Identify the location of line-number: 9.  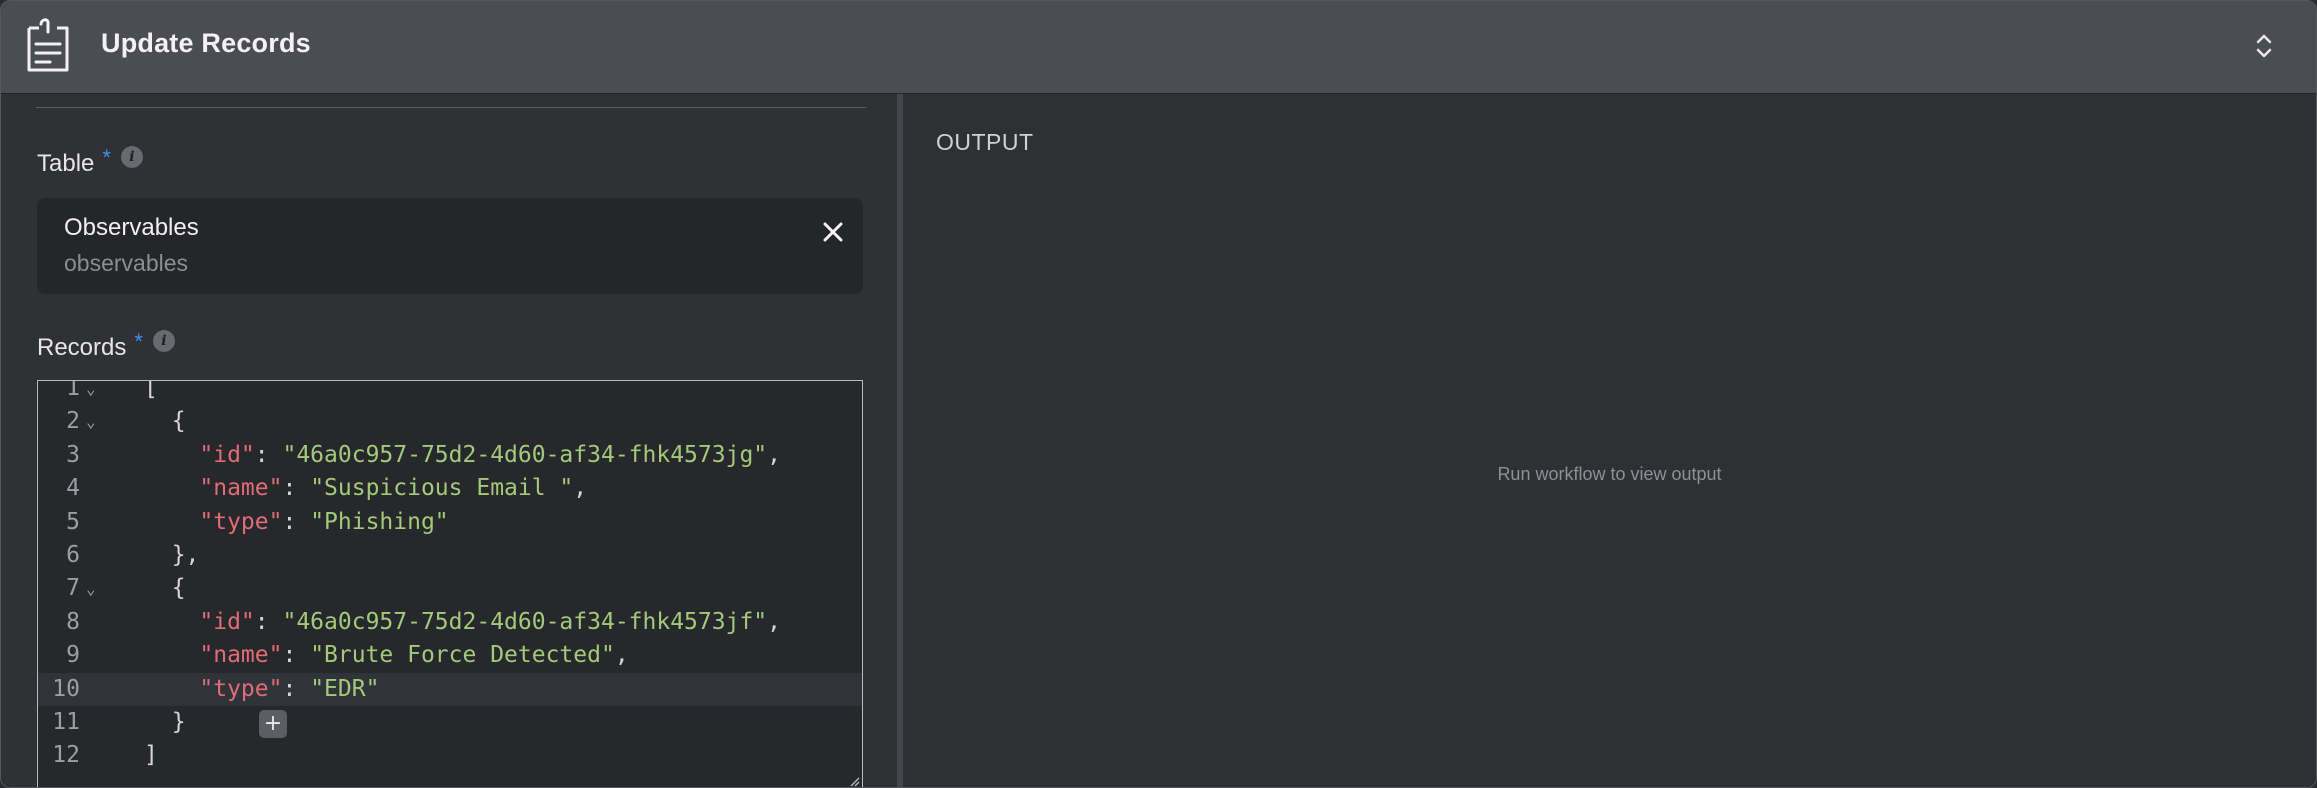
(73, 655).